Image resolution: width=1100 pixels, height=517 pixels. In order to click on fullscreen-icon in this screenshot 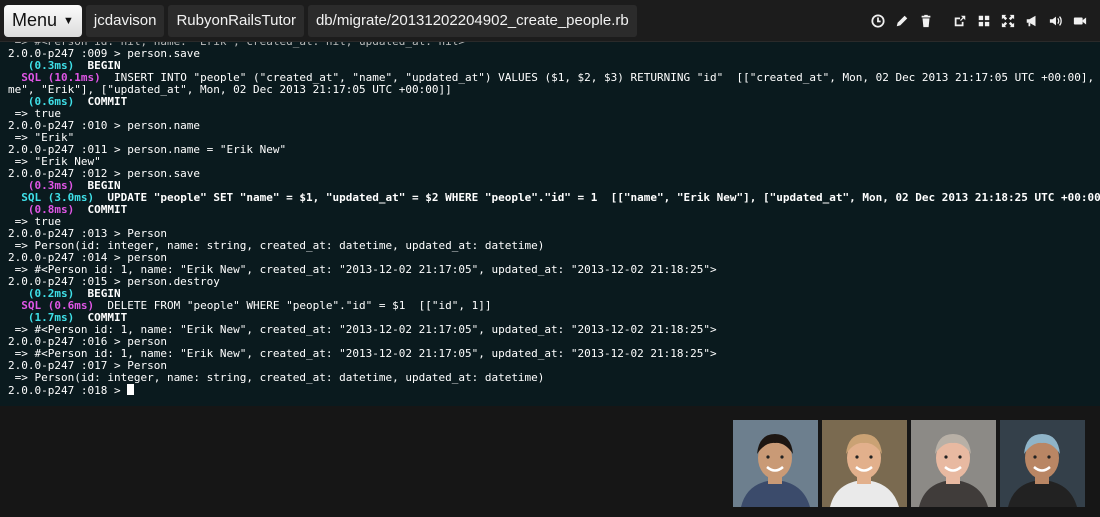, I will do `click(1008, 21)`.